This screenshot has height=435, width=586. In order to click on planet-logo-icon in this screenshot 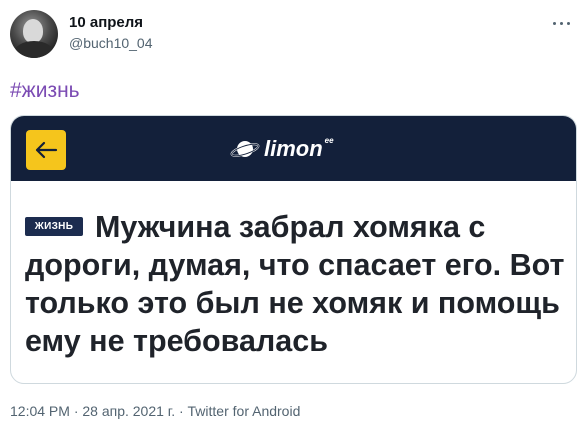, I will do `click(245, 149)`.